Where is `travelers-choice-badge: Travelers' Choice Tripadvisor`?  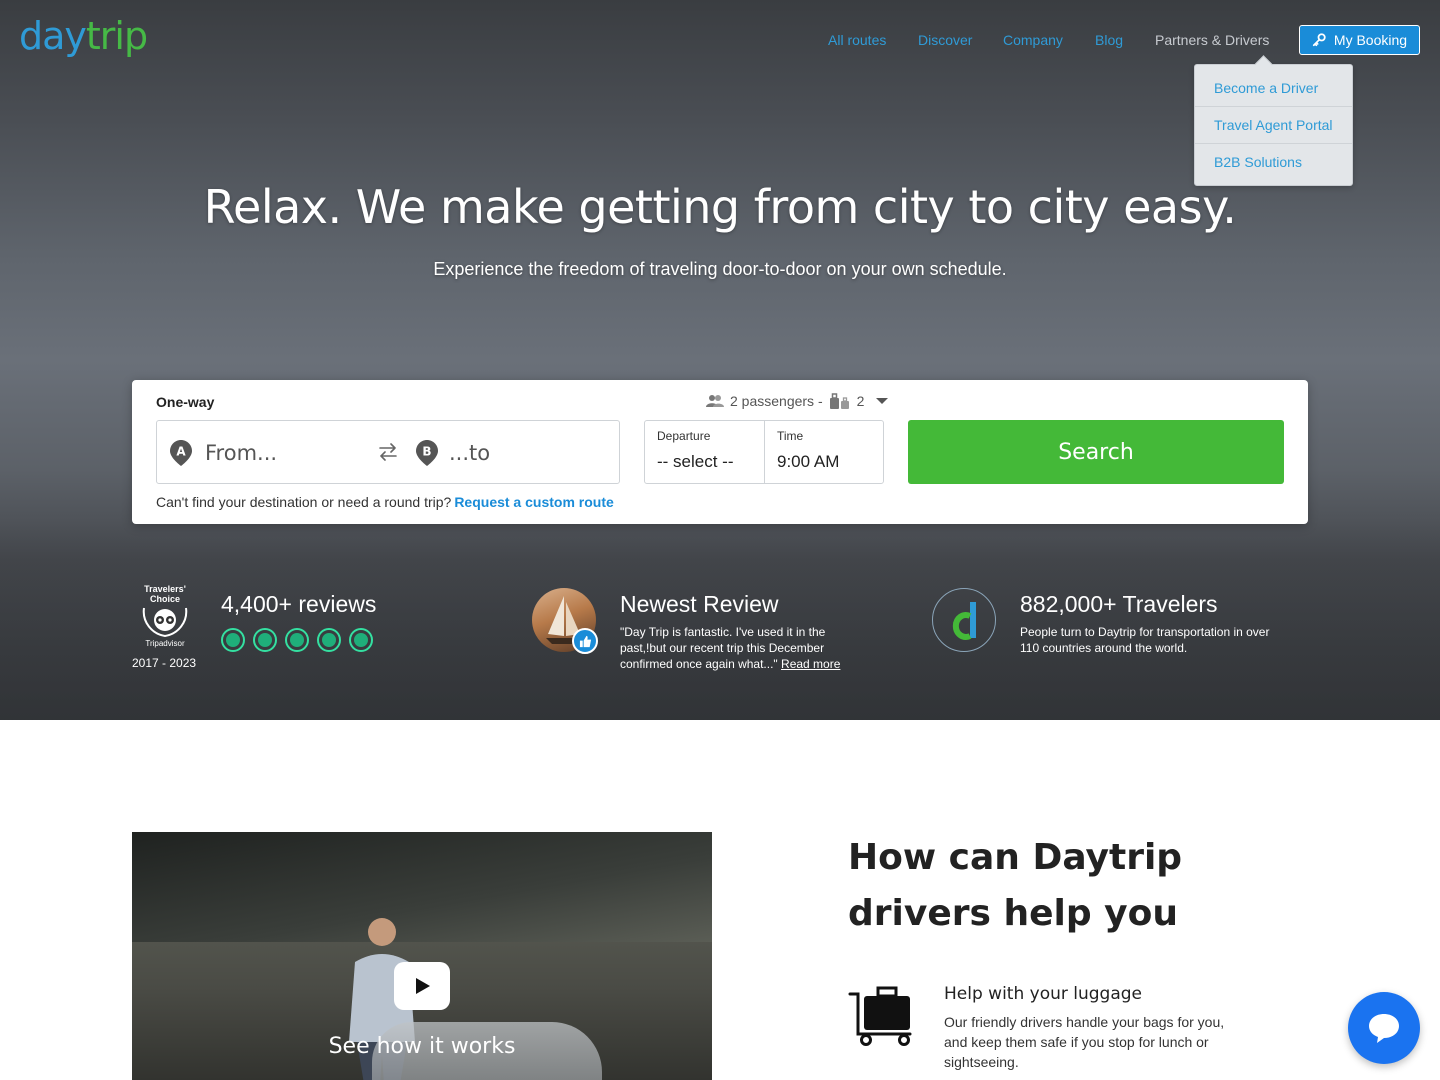
travelers-choice-badge: Travelers' Choice Tripadvisor is located at coordinates (165, 616).